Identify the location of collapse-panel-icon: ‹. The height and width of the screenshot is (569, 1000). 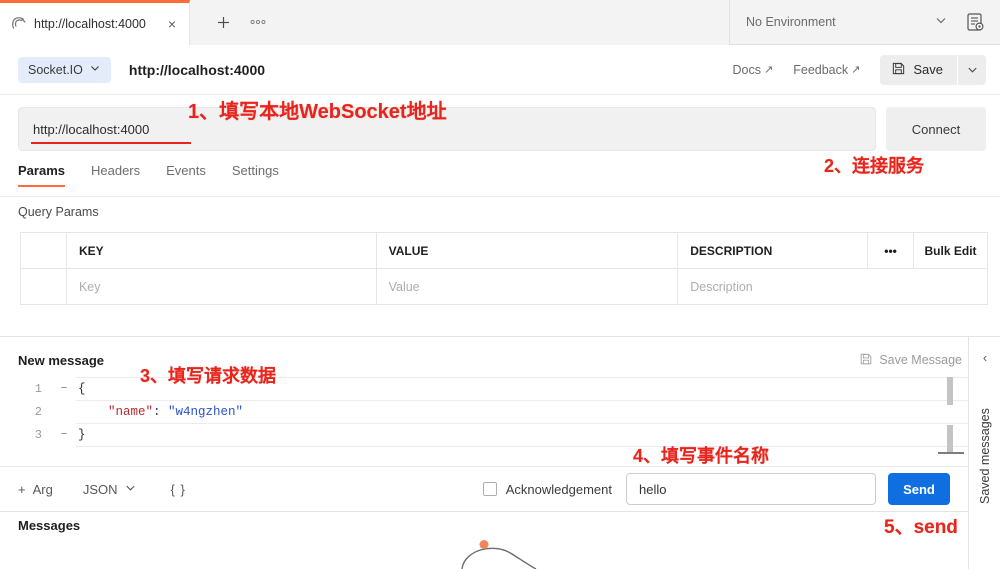
(984, 357).